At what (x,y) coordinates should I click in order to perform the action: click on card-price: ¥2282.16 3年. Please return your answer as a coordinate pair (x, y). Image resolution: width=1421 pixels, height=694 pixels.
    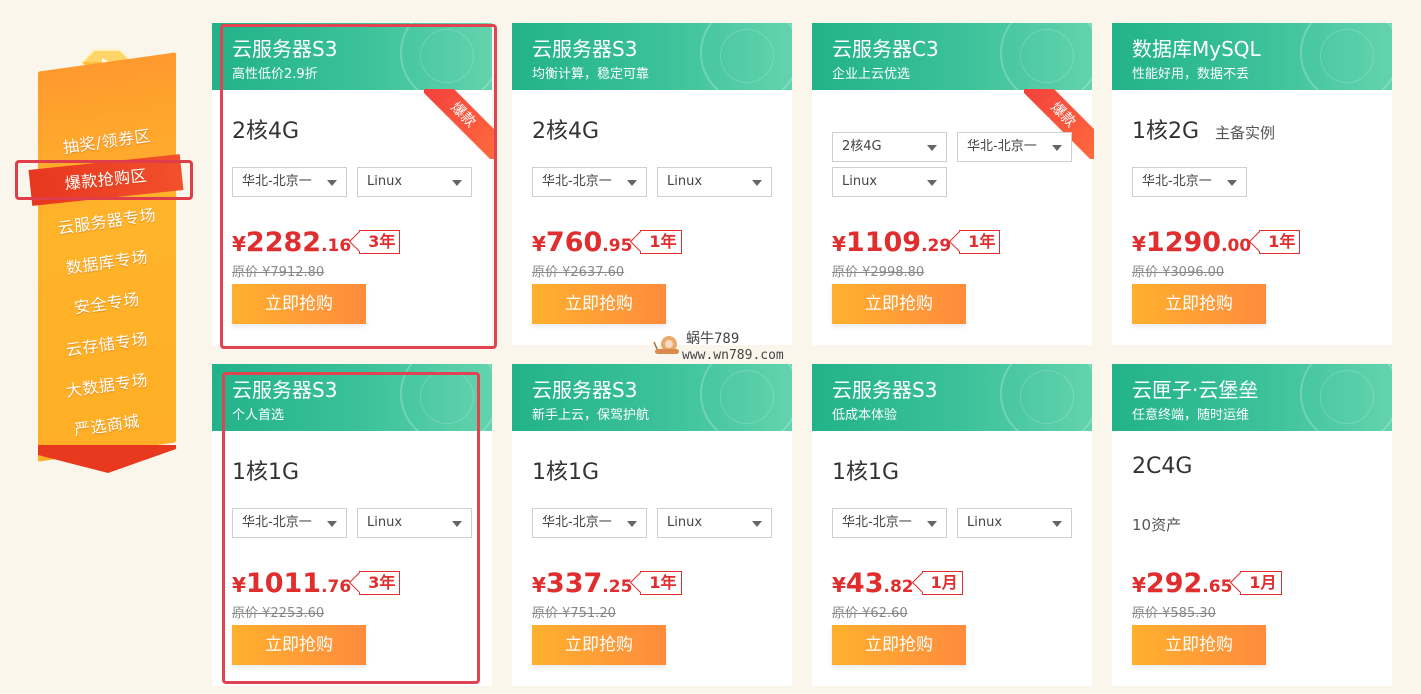
    Looking at the image, I should click on (316, 242).